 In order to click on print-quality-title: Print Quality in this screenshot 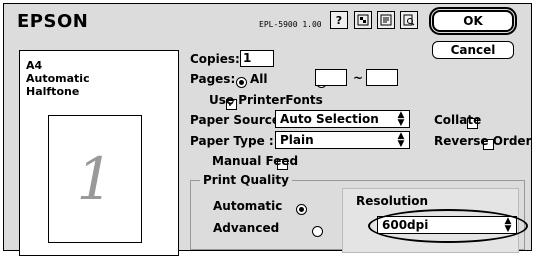, I will do `click(246, 180)`.